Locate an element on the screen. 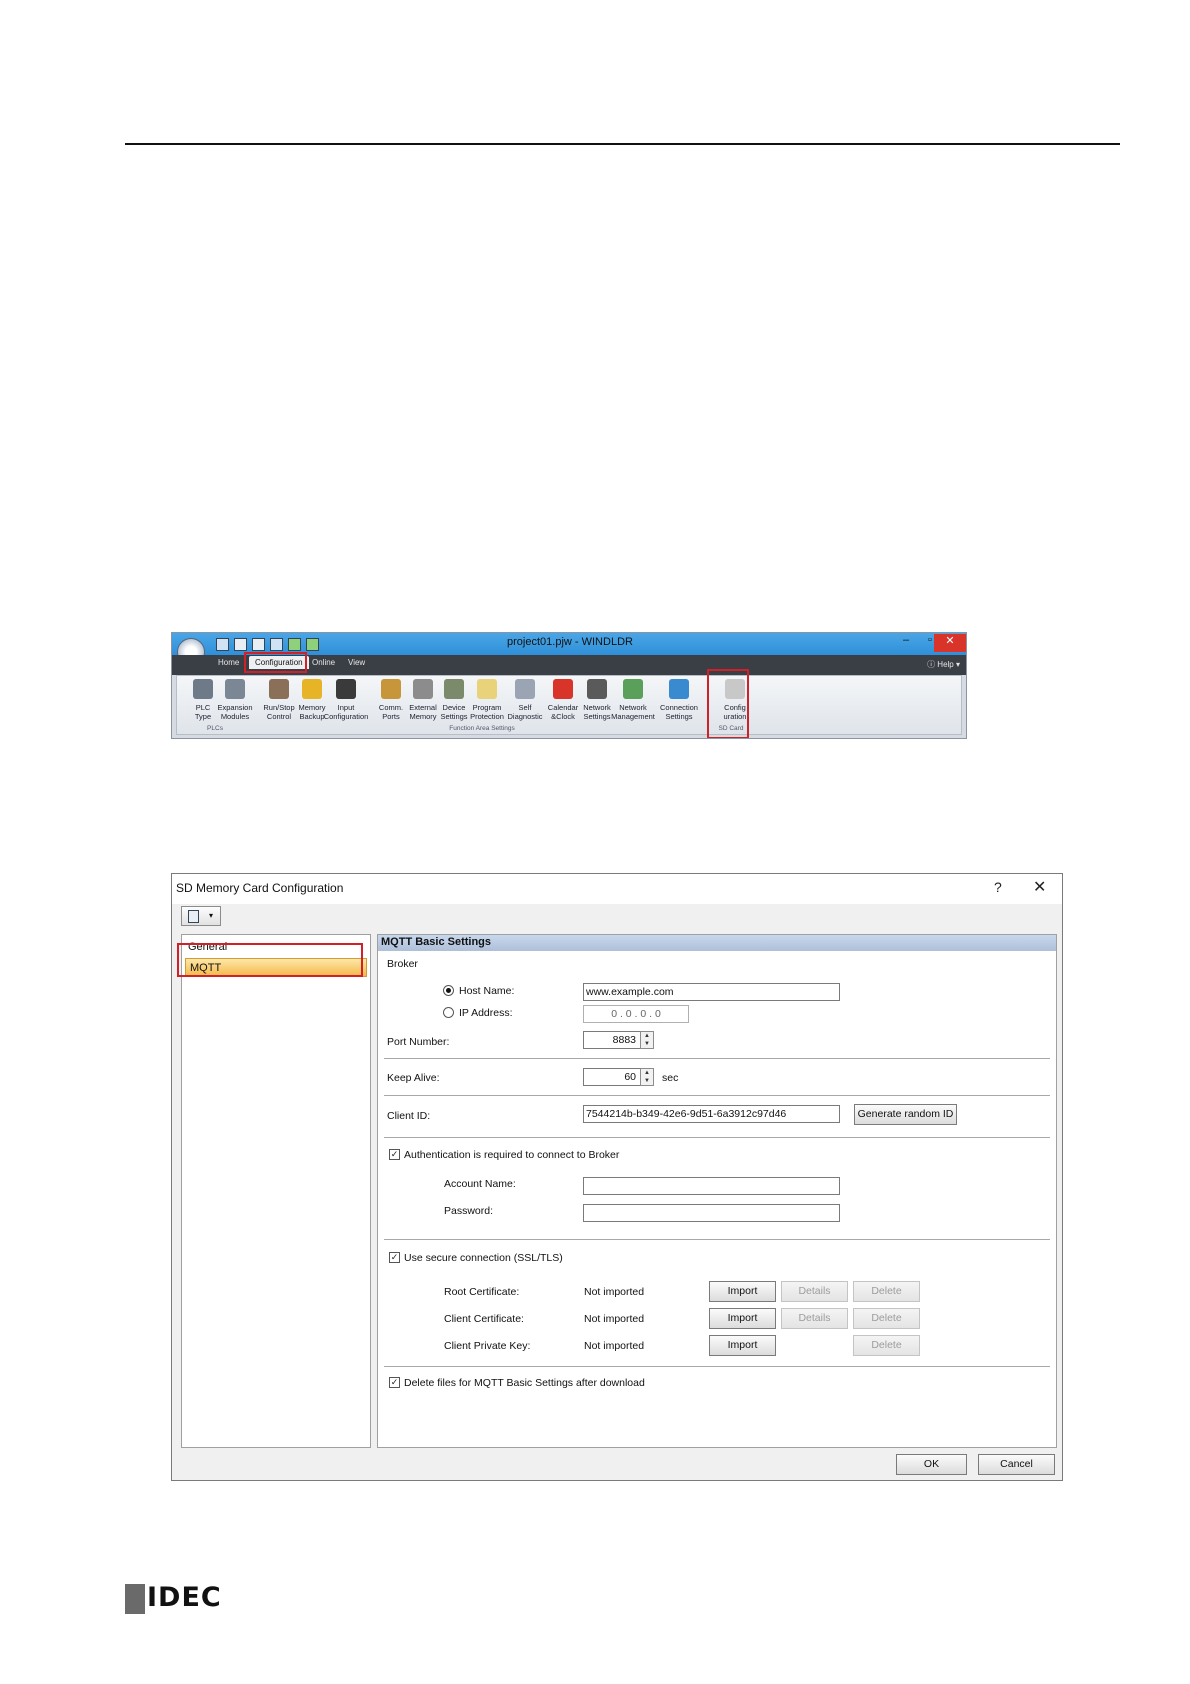 The image size is (1190, 1684). ip-address-input: 0 . 0 . 0 . 0 is located at coordinates (636, 1014).